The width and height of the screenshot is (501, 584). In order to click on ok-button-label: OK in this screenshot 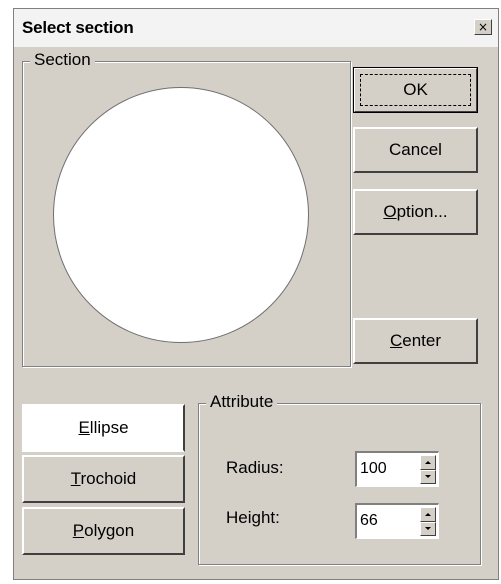, I will do `click(415, 89)`.